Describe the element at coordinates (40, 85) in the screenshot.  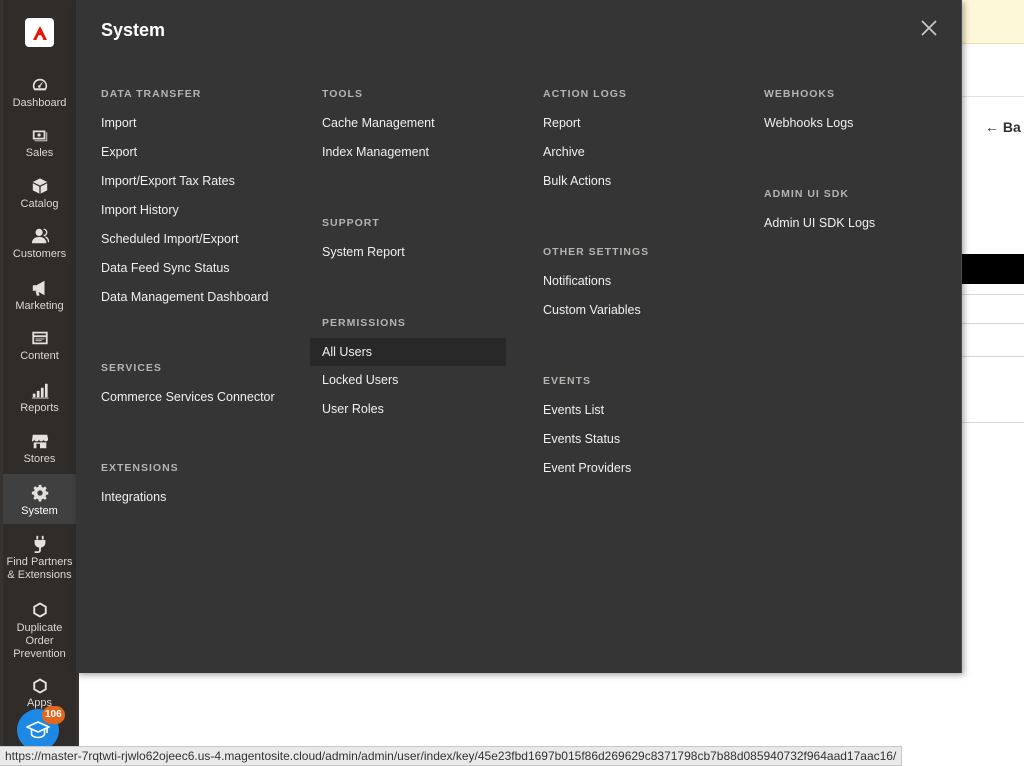
I see `dashboard-icon` at that location.